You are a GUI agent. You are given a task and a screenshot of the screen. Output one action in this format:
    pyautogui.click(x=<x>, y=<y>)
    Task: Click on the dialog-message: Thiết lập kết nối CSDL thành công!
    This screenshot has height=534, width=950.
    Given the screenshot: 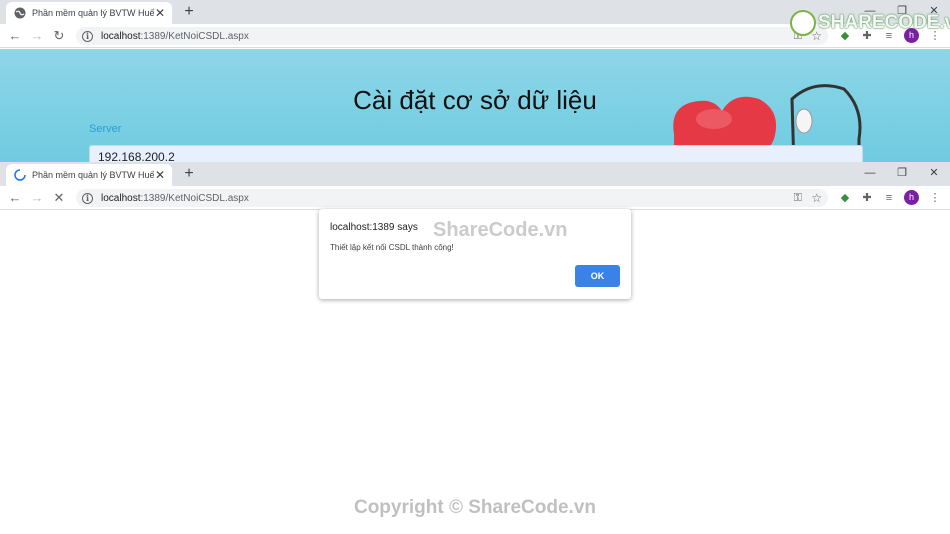 What is the action you would take?
    pyautogui.click(x=392, y=247)
    